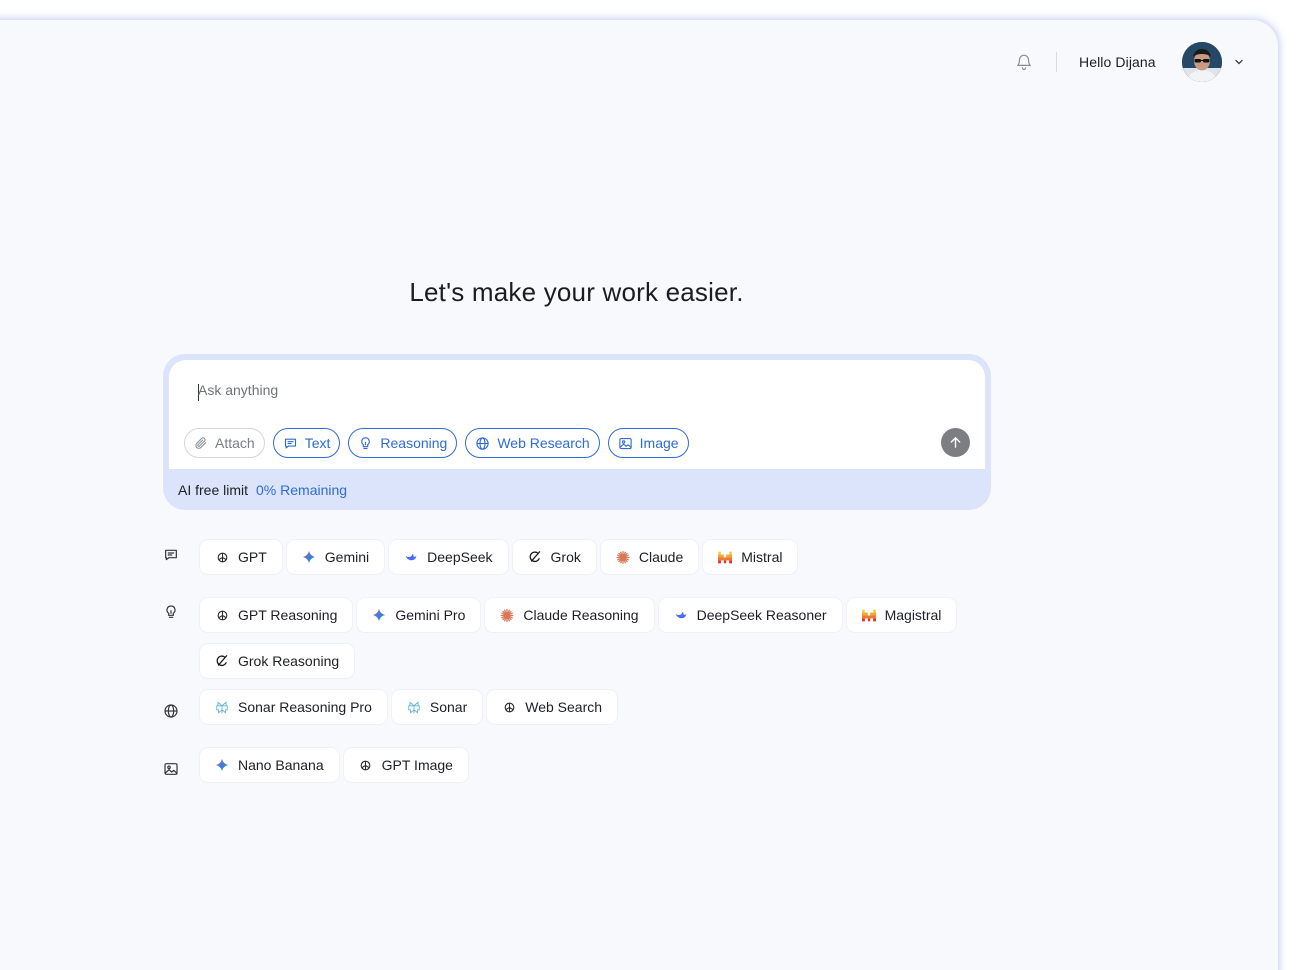  I want to click on model-label: Nano Banana, so click(281, 765).